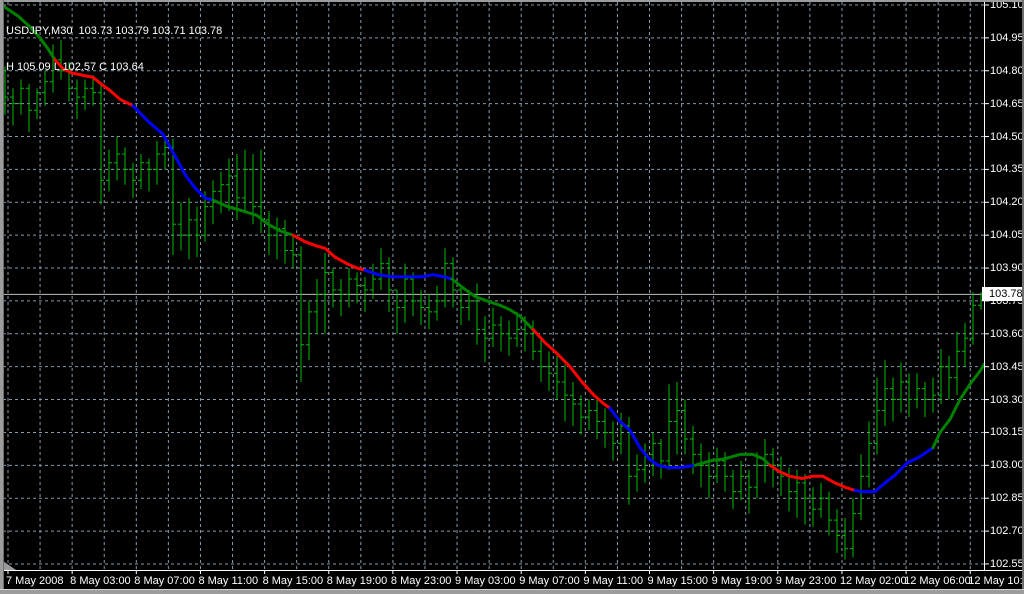  What do you see at coordinates (549, 581) in the screenshot?
I see `time-tick-label: 9 May 07:00` at bounding box center [549, 581].